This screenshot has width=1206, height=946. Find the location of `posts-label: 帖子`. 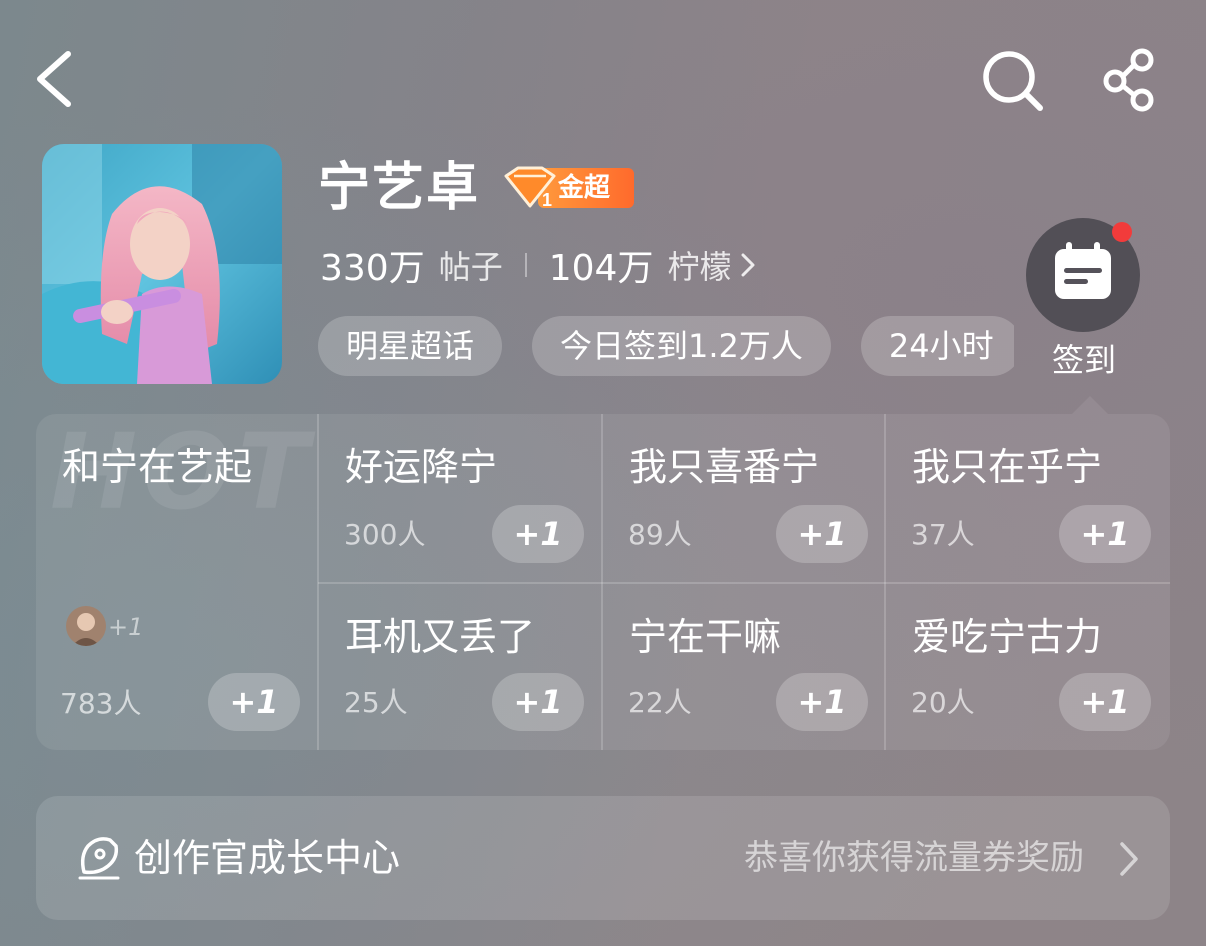

posts-label: 帖子 is located at coordinates (470, 267).